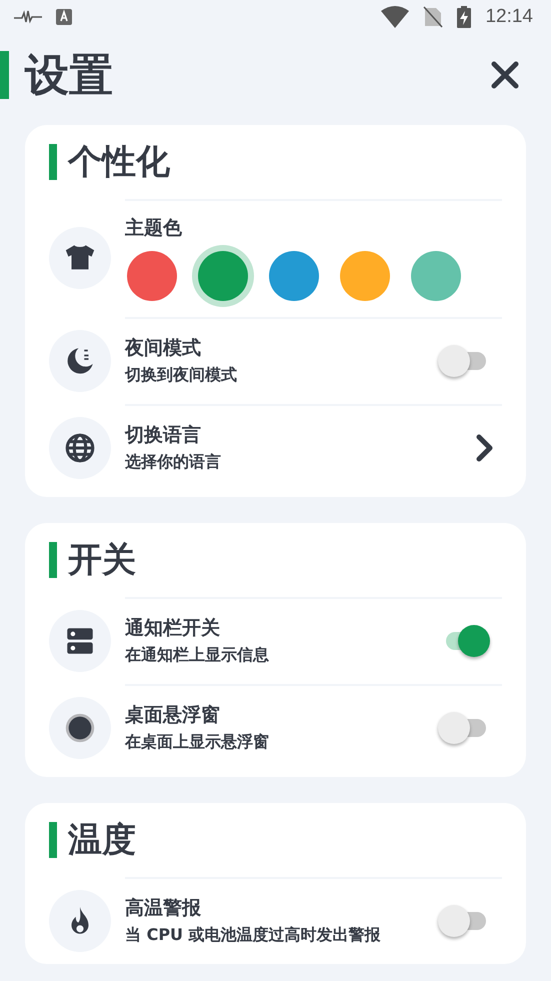 Image resolution: width=551 pixels, height=981 pixels. What do you see at coordinates (80, 447) in the screenshot?
I see `globe-icon` at bounding box center [80, 447].